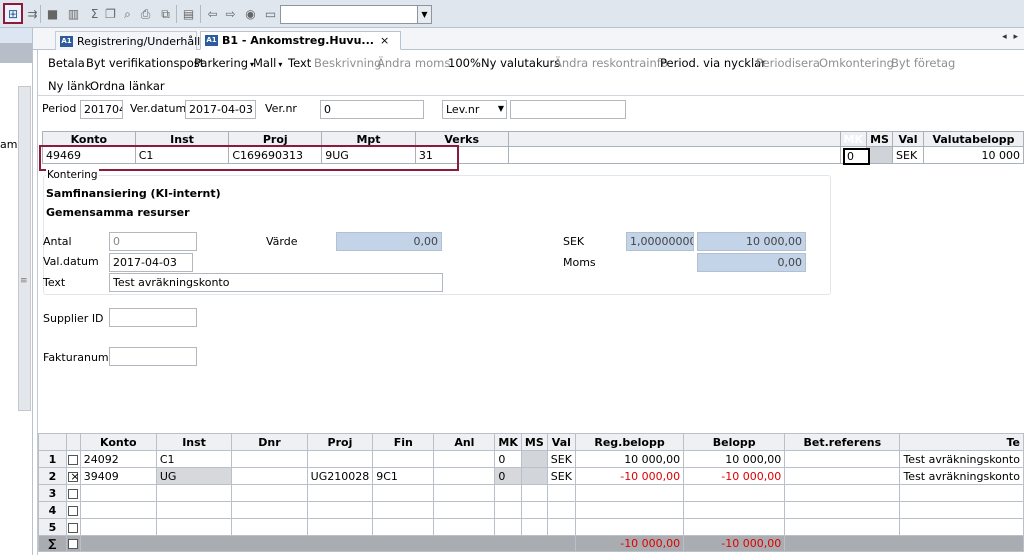 The height and width of the screenshot is (555, 1024). Describe the element at coordinates (713, 63) in the screenshot. I see `cmd-period-via-nycklar: Period. via nycklar` at that location.